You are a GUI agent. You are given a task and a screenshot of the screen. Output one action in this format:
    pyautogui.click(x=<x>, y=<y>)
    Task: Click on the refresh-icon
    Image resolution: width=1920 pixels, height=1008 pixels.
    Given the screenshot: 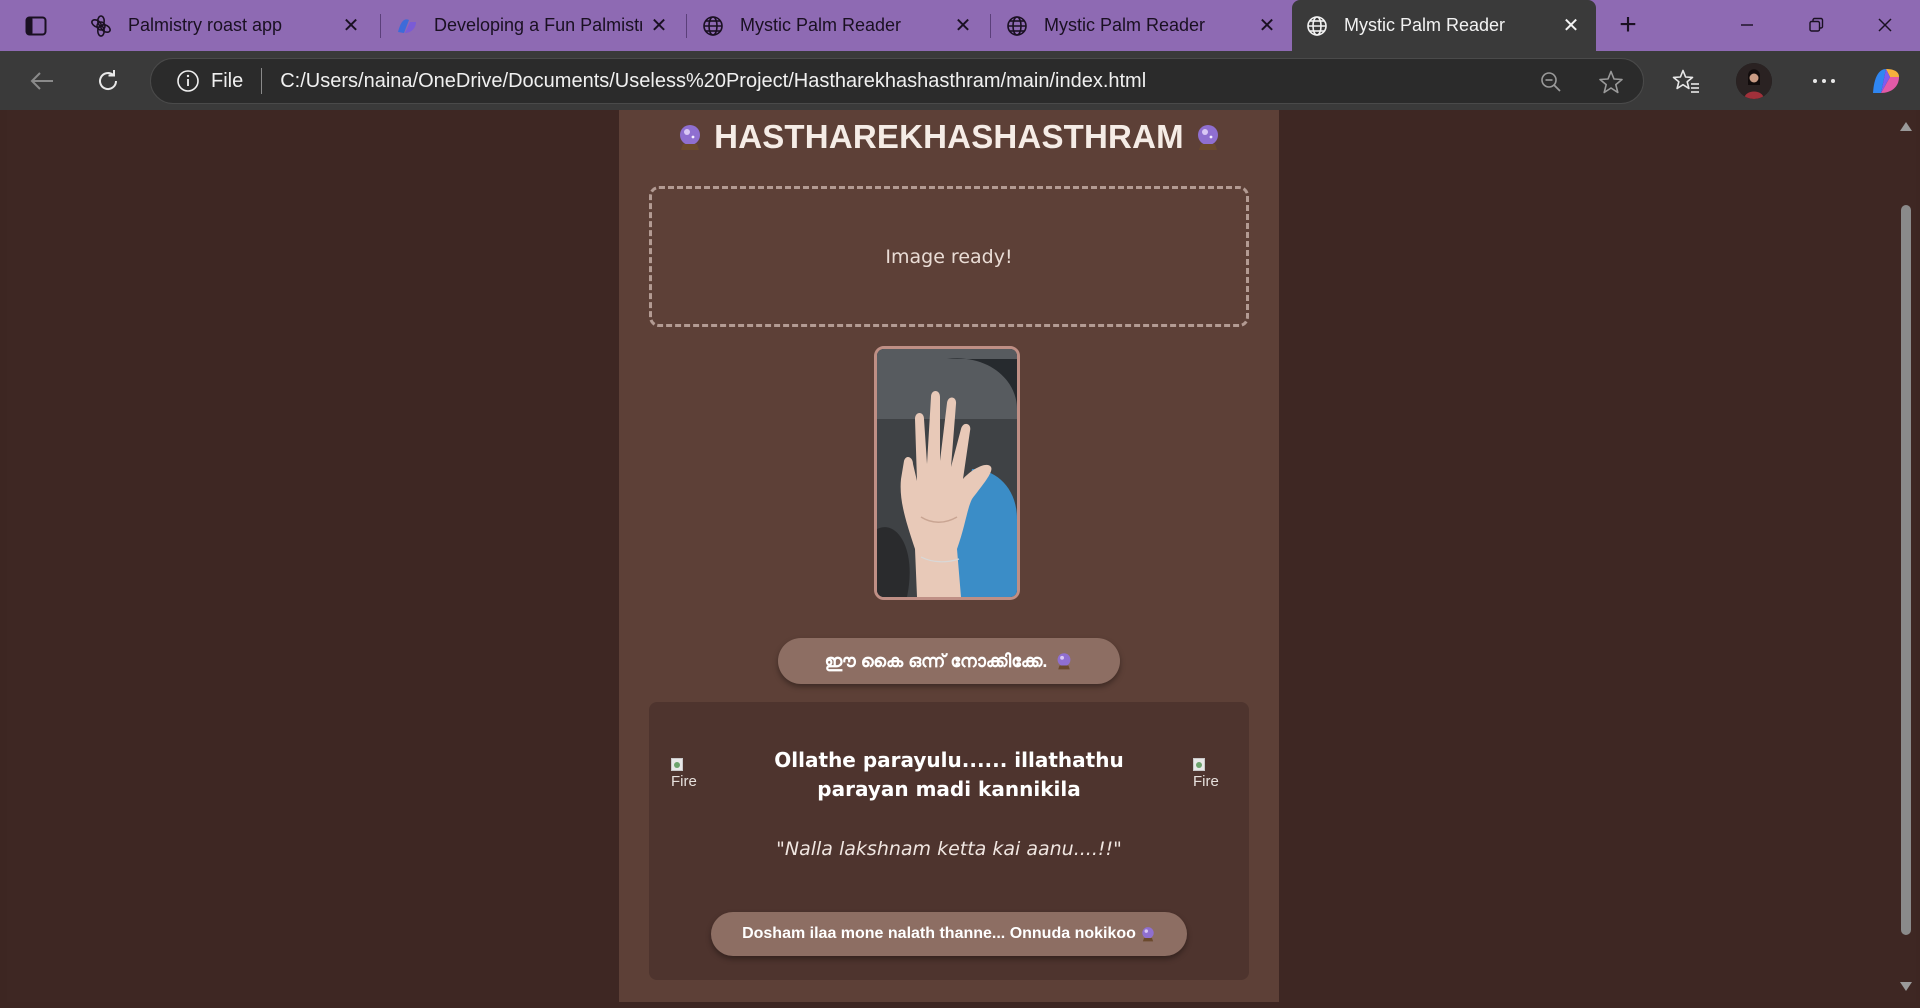 What is the action you would take?
    pyautogui.click(x=108, y=80)
    